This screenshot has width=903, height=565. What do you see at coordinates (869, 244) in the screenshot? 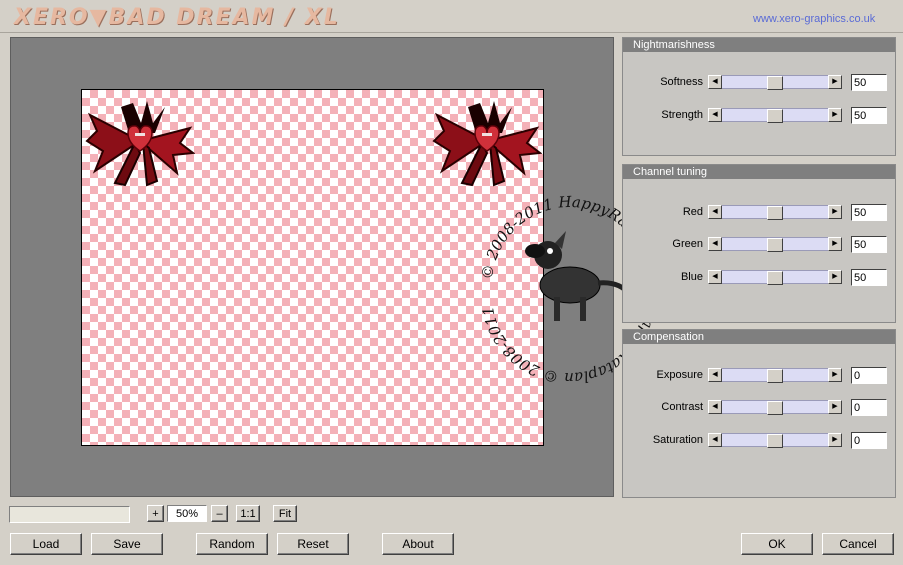
I see `input-green` at bounding box center [869, 244].